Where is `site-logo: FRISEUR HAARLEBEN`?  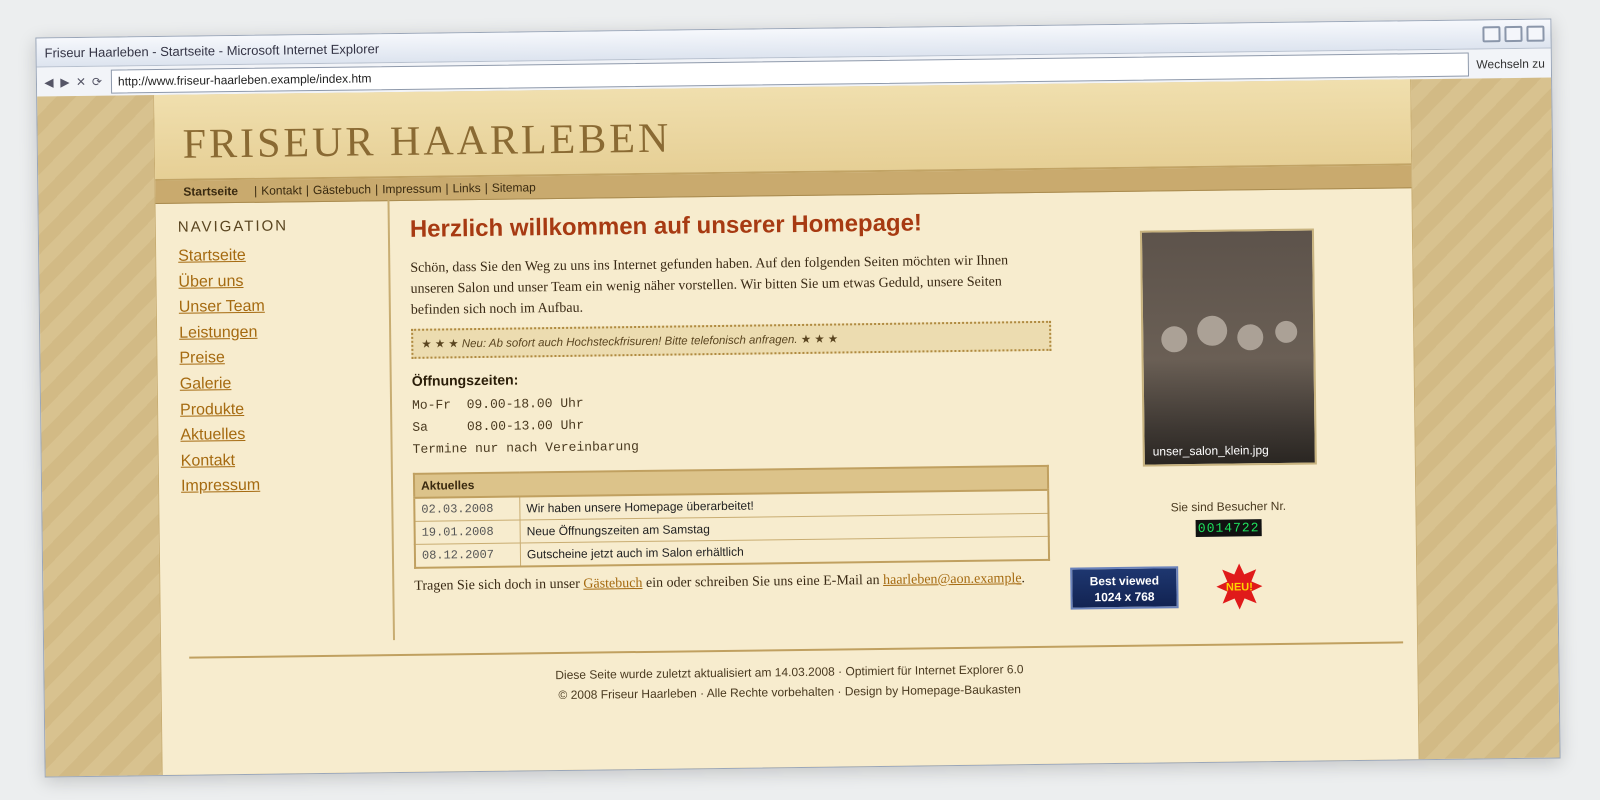
site-logo: FRISEUR HAARLEBEN is located at coordinates (427, 141).